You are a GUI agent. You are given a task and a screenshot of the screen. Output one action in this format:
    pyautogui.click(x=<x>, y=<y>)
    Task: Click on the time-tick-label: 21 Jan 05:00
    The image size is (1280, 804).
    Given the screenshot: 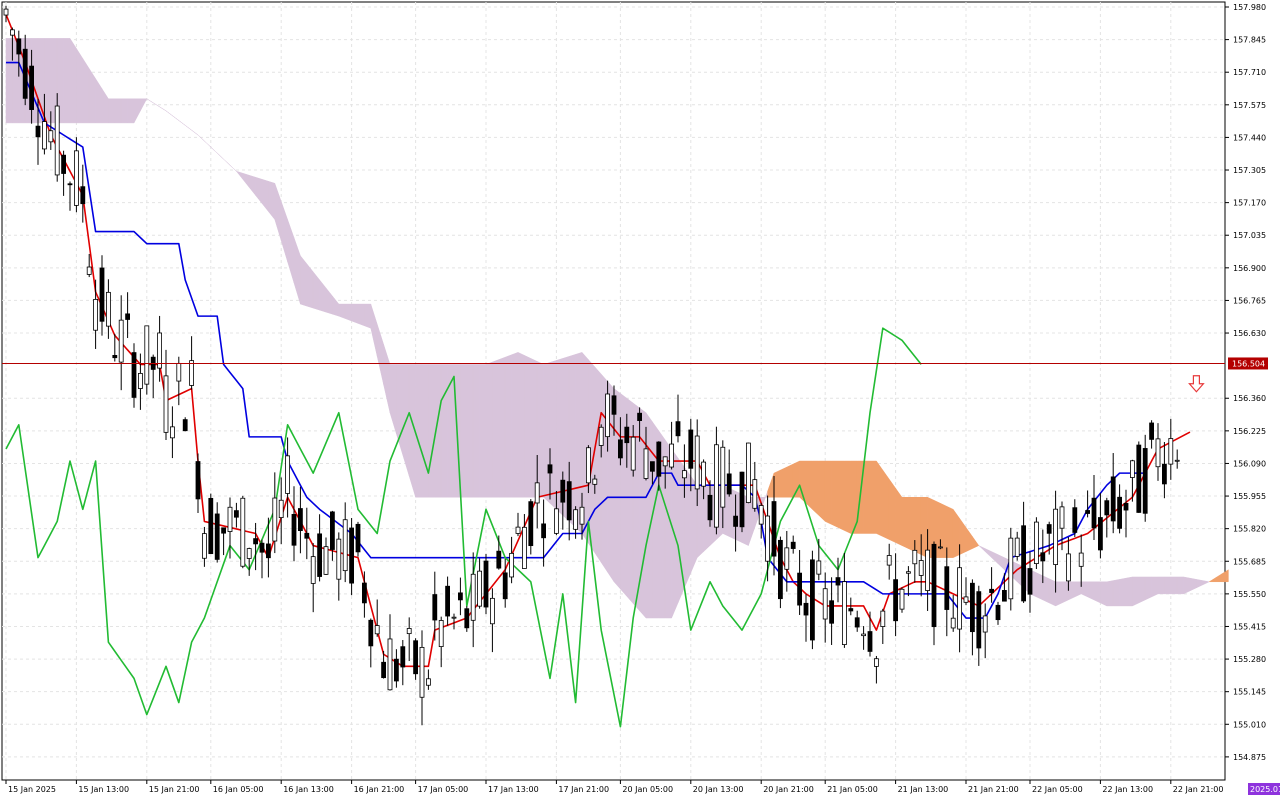 What is the action you would take?
    pyautogui.click(x=852, y=789)
    